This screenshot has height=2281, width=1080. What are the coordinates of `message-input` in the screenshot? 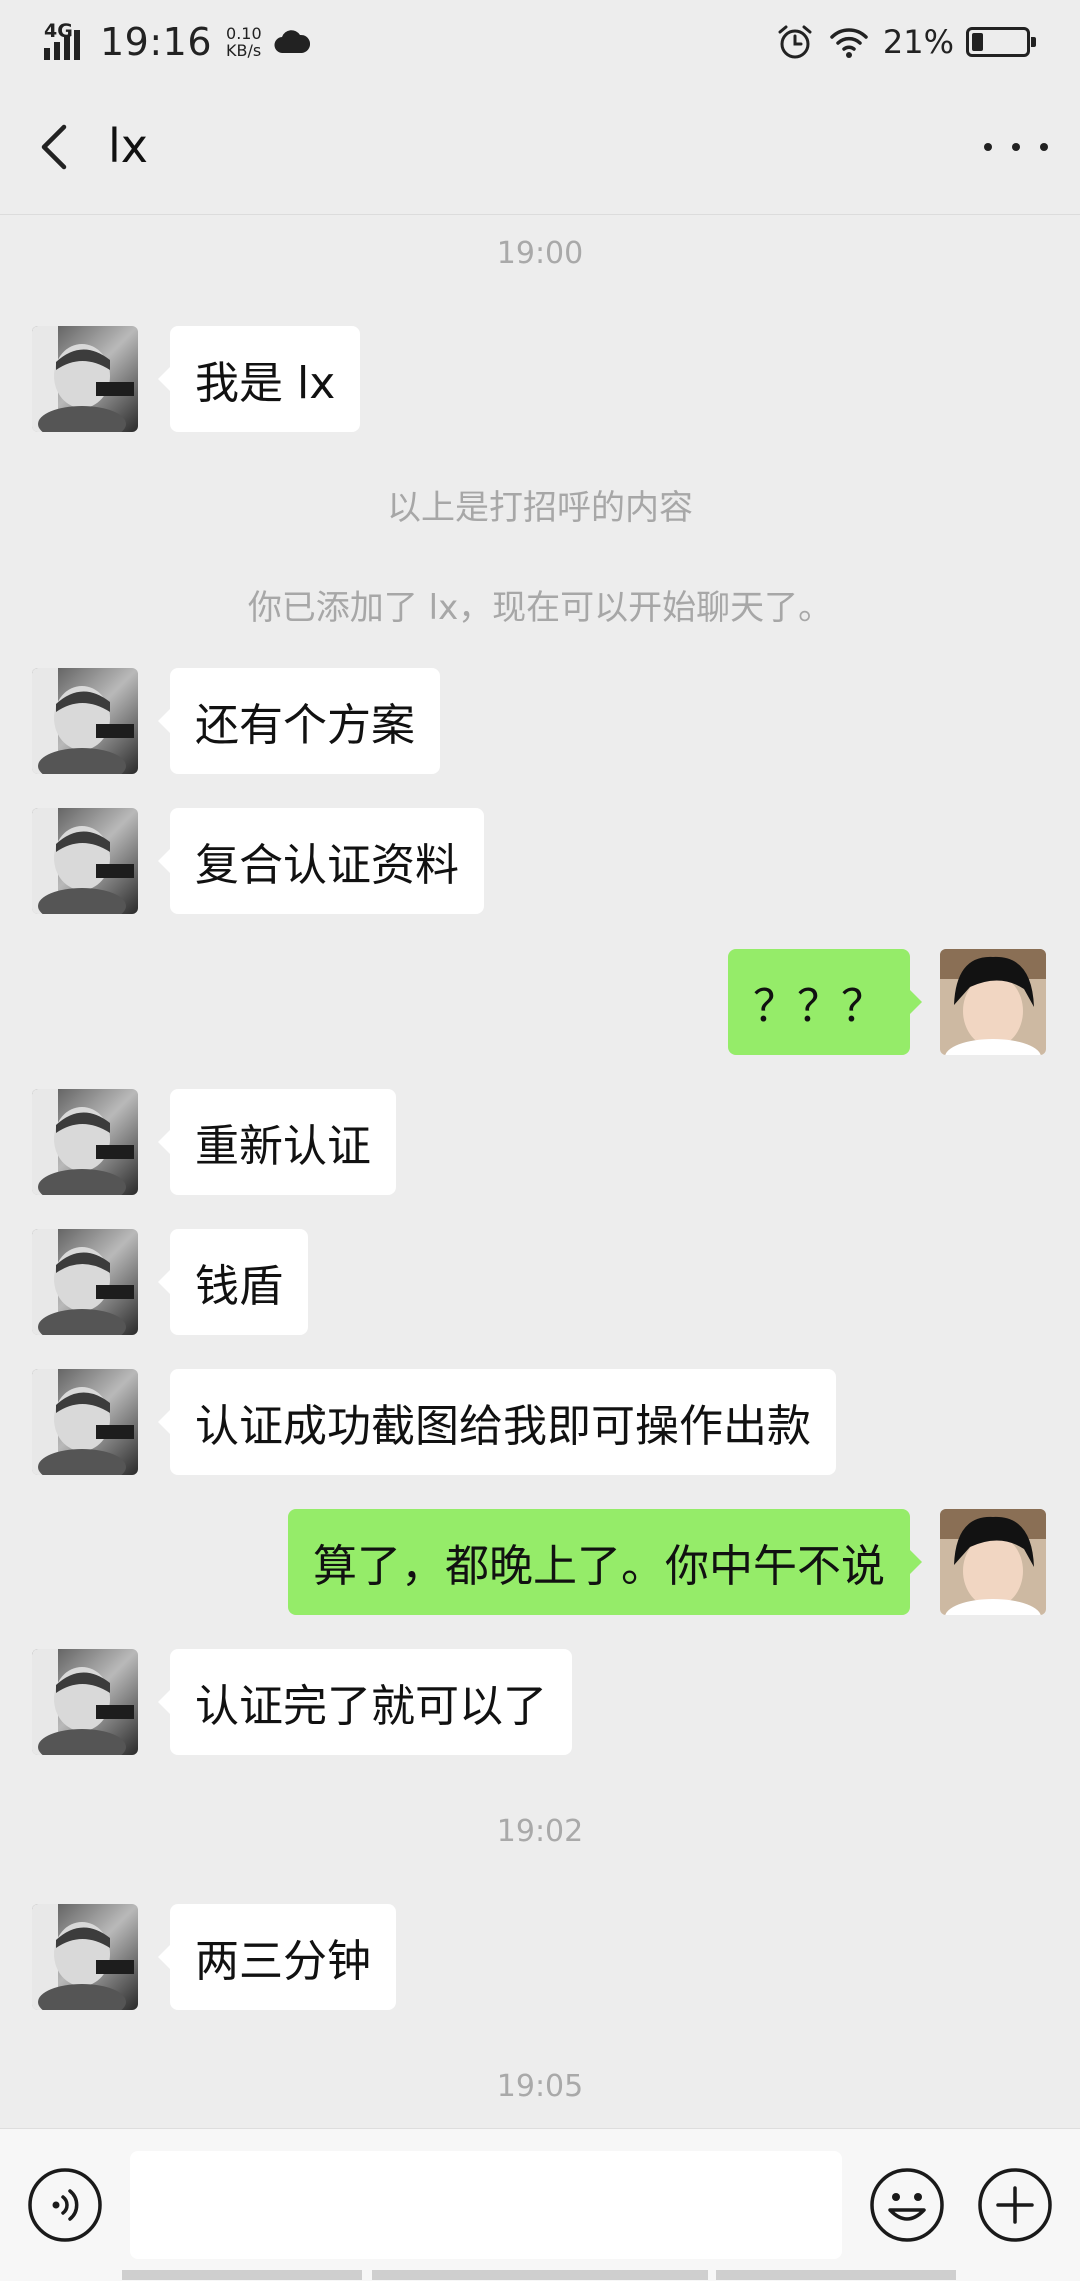 It's located at (486, 2205).